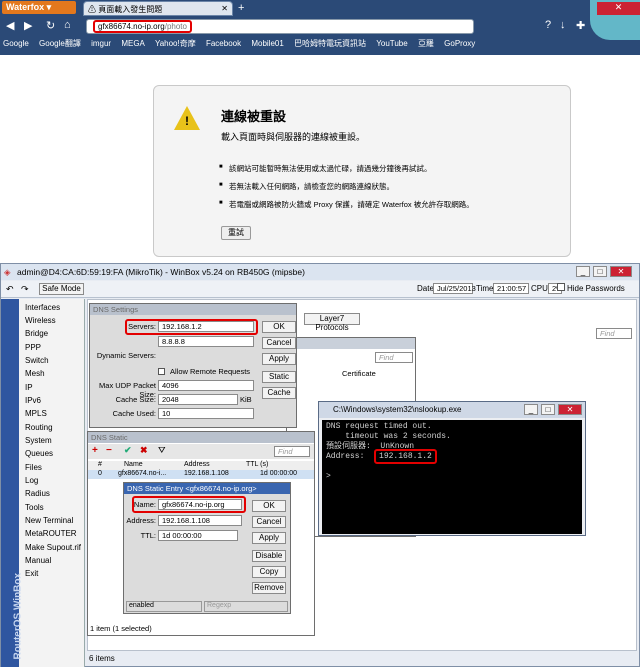  I want to click on entry-cancel-button: Cancel, so click(269, 522).